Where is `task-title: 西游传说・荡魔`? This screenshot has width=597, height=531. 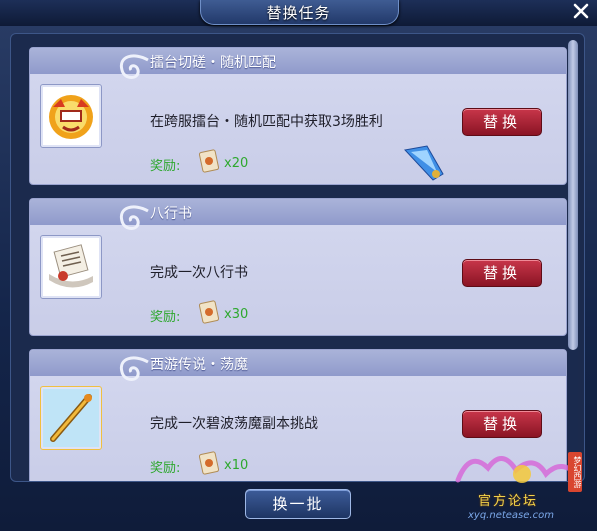
task-title: 西游传说・荡魔 is located at coordinates (199, 365).